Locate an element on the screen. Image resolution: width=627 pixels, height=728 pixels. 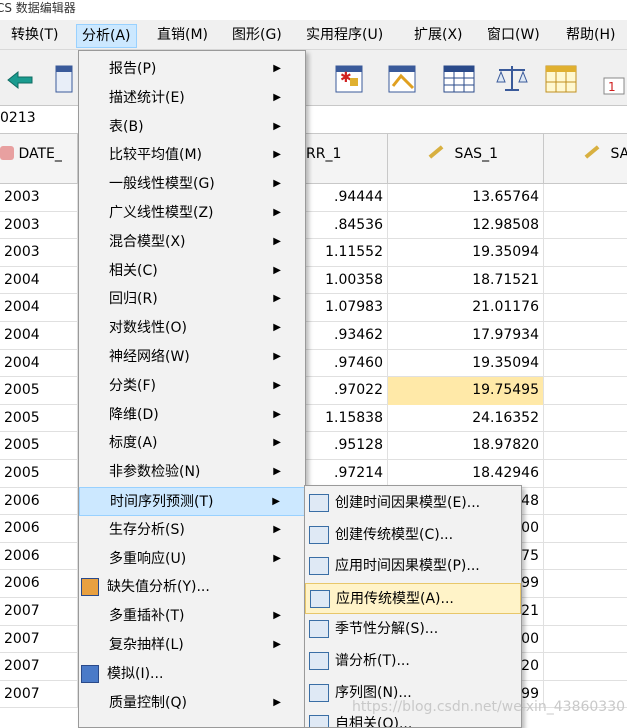
cell-sas: 17.97934 is located at coordinates (466, 336).